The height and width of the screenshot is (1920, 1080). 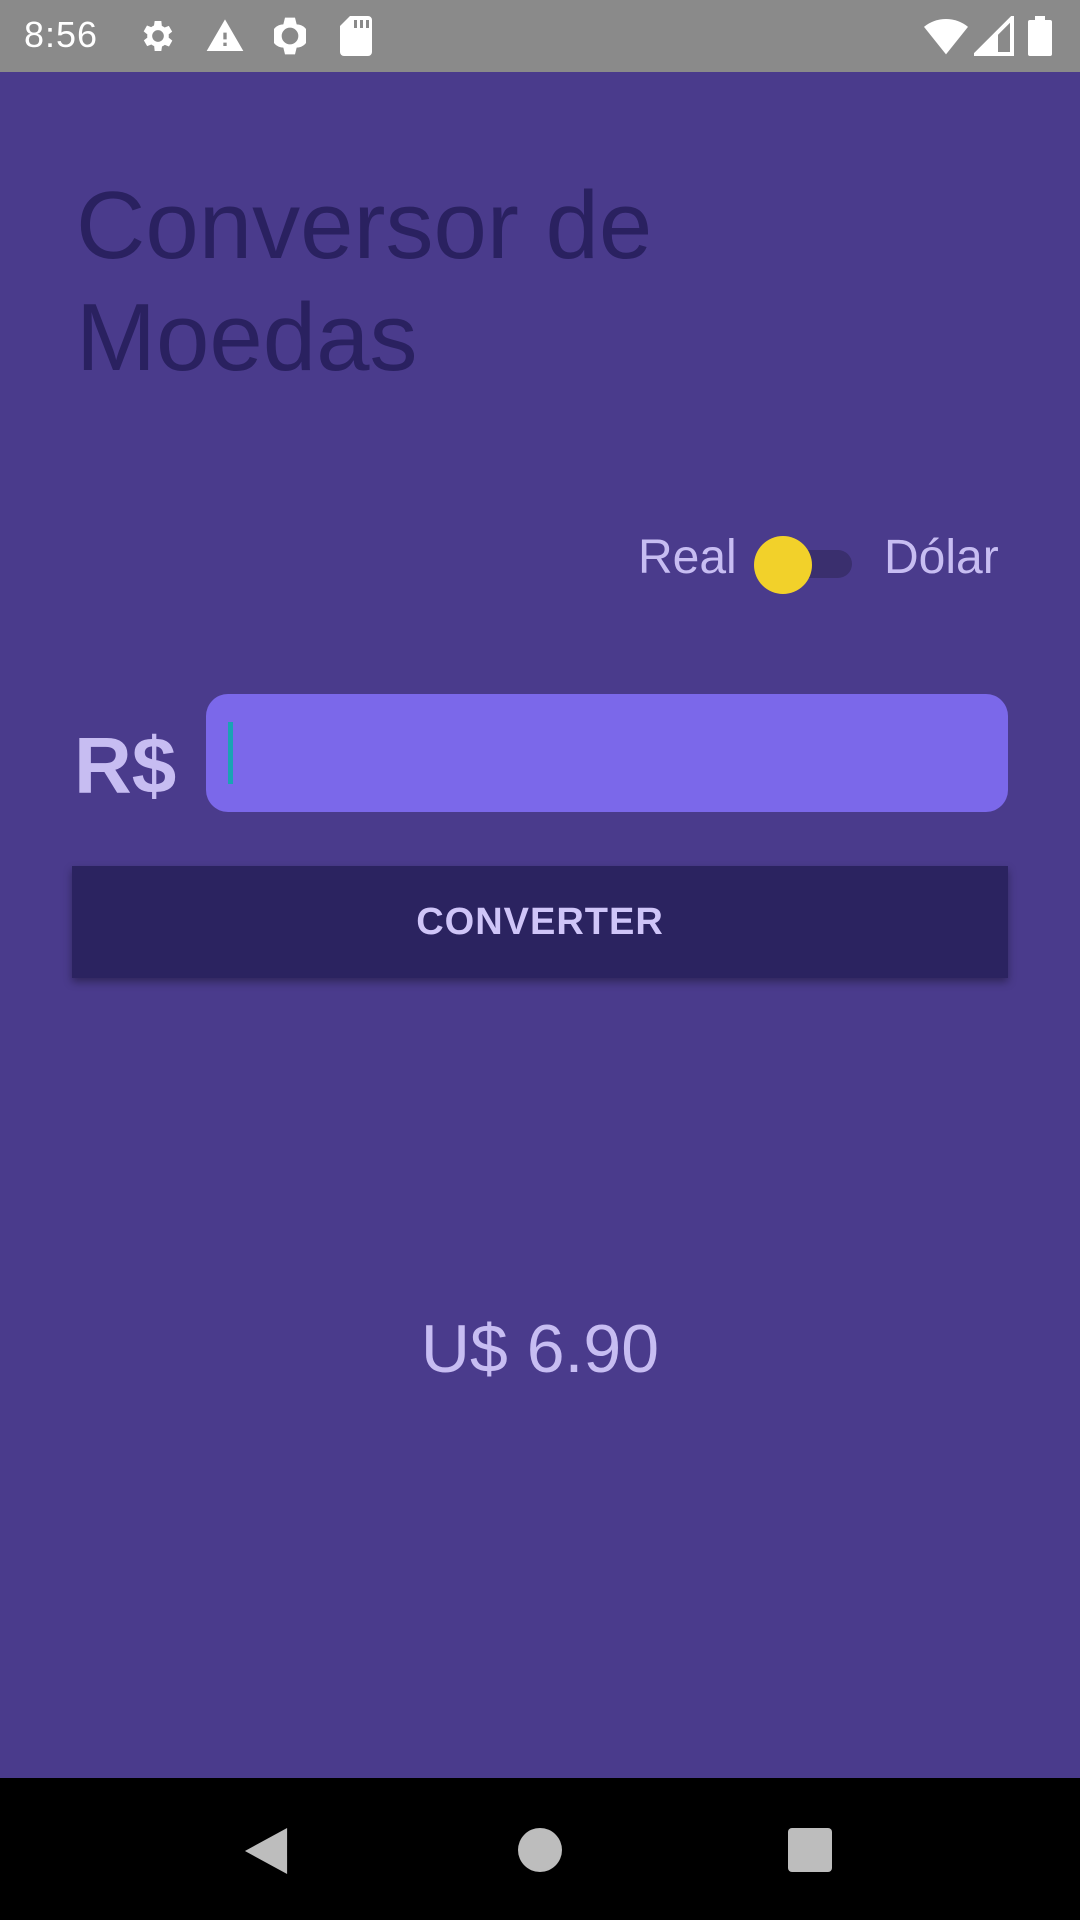 What do you see at coordinates (1040, 36) in the screenshot?
I see `battery-icon` at bounding box center [1040, 36].